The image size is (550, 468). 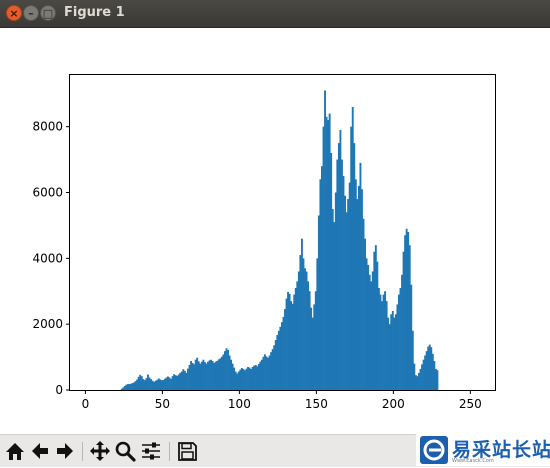 I want to click on arrow-right-icon, so click(x=65, y=451).